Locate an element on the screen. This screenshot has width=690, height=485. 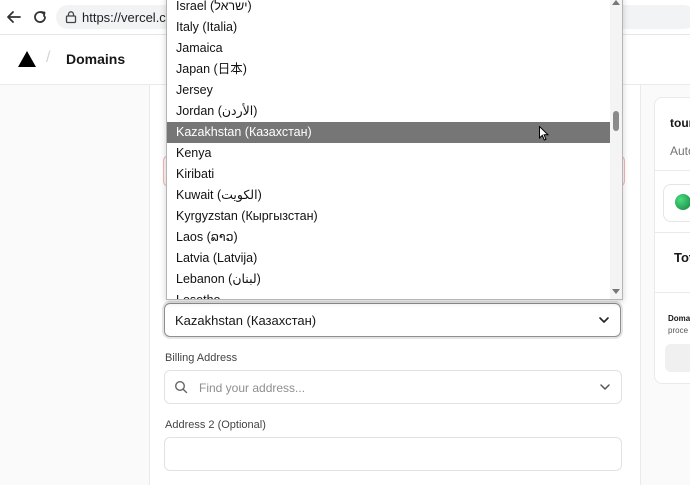
dropdown-option: Kyrgyzstan (Кыргызстан) is located at coordinates (388, 216).